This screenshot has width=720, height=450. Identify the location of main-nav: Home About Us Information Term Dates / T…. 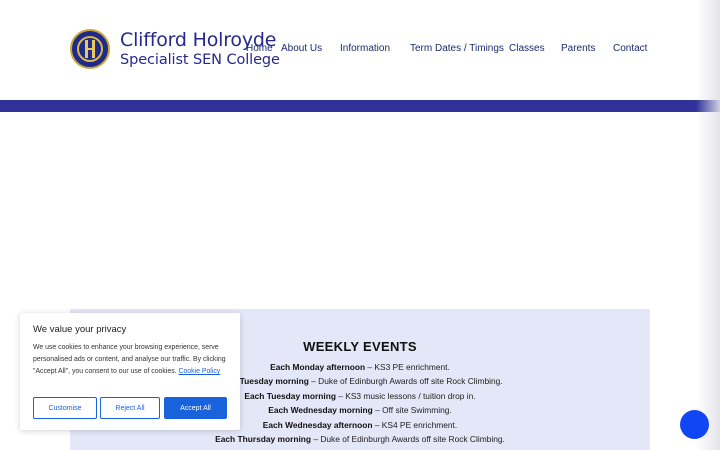
(360, 50).